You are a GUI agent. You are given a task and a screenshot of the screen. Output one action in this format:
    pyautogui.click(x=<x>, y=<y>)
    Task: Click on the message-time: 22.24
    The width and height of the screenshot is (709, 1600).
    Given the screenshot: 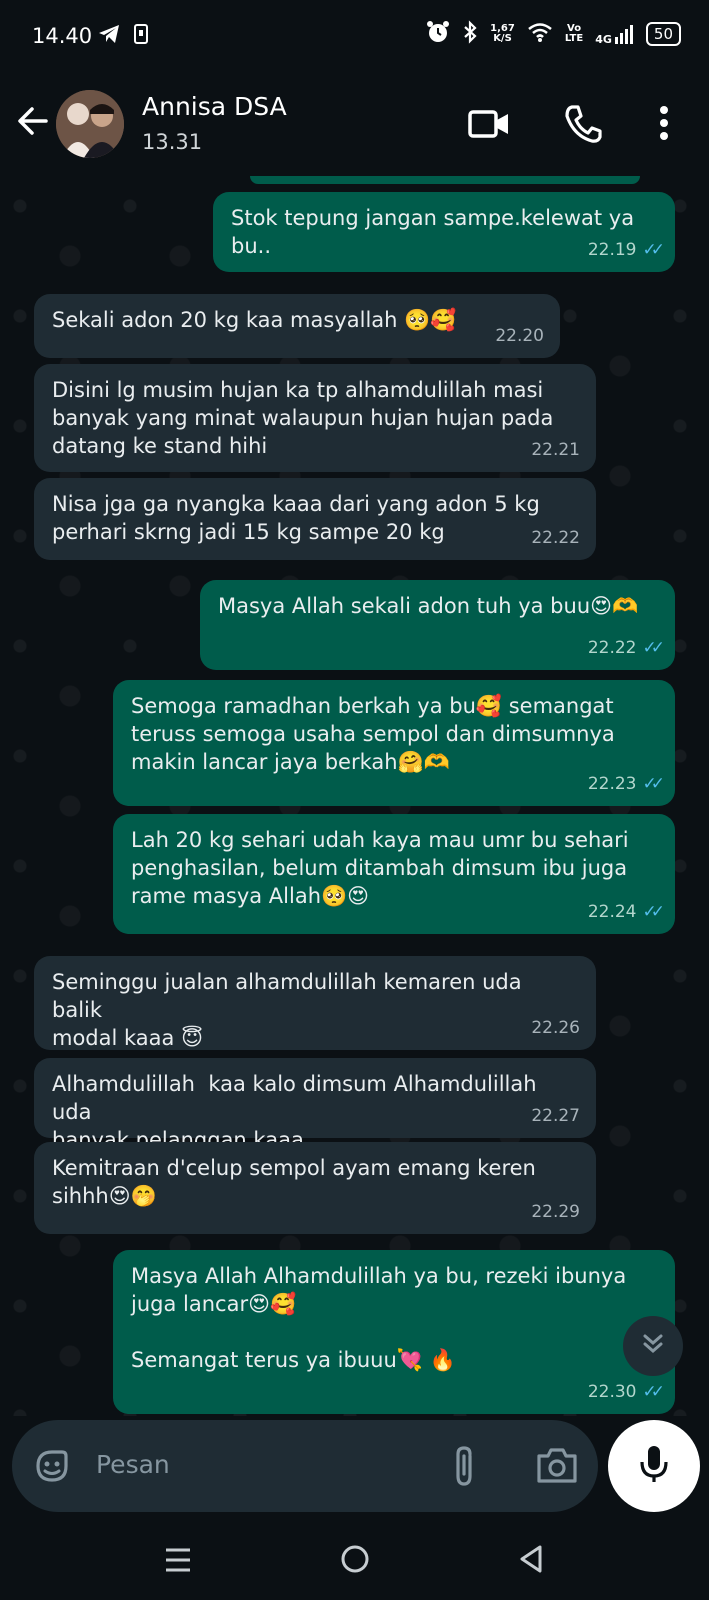 What is the action you would take?
    pyautogui.click(x=612, y=912)
    